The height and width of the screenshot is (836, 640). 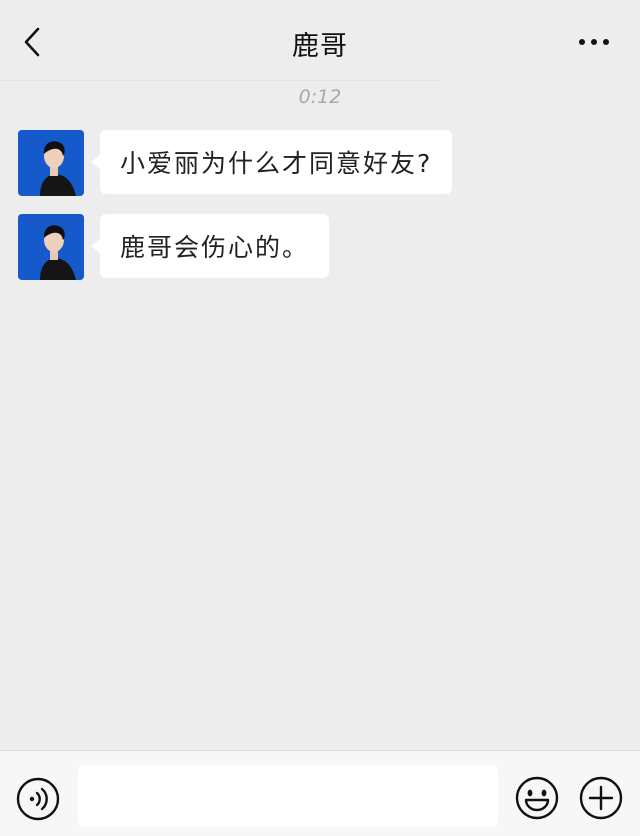 I want to click on input-bar, so click(x=320, y=793).